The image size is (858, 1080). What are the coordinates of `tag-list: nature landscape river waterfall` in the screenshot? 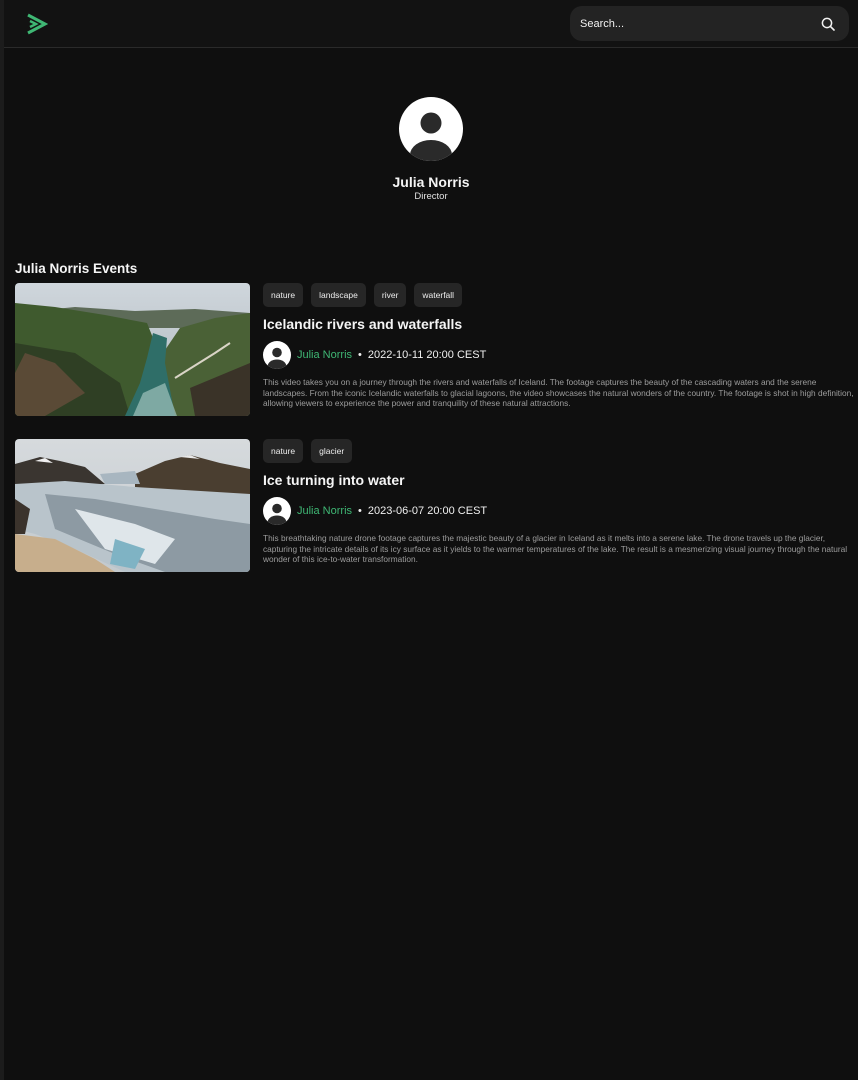 It's located at (558, 295).